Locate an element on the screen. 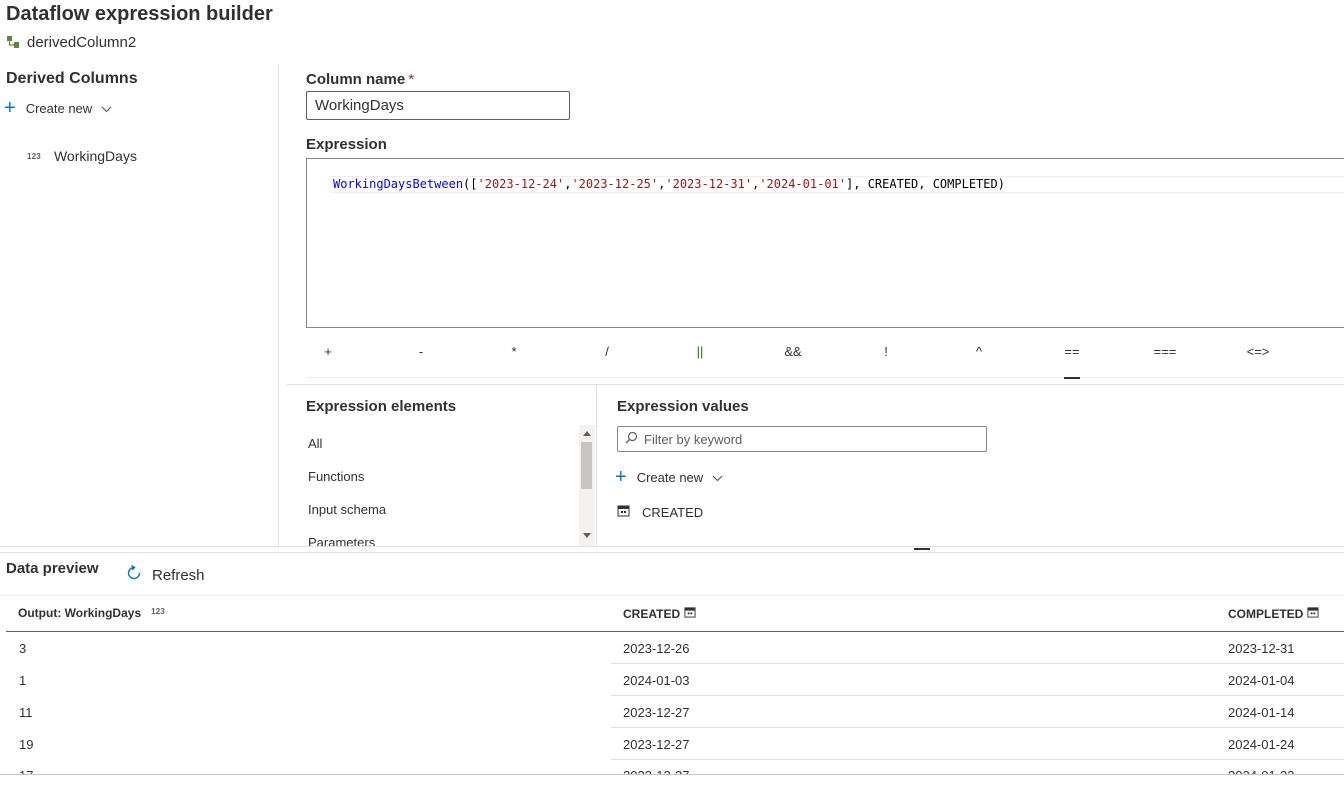  table-cell: 2023-12-31 is located at coordinates (1261, 648).